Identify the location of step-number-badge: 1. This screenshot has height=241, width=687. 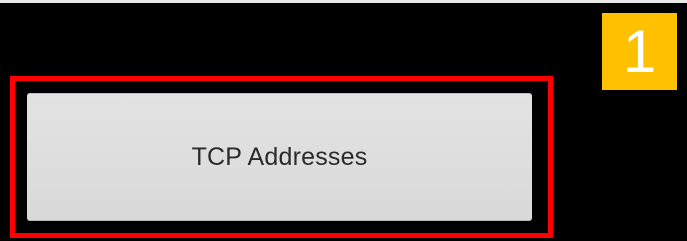
(639, 51).